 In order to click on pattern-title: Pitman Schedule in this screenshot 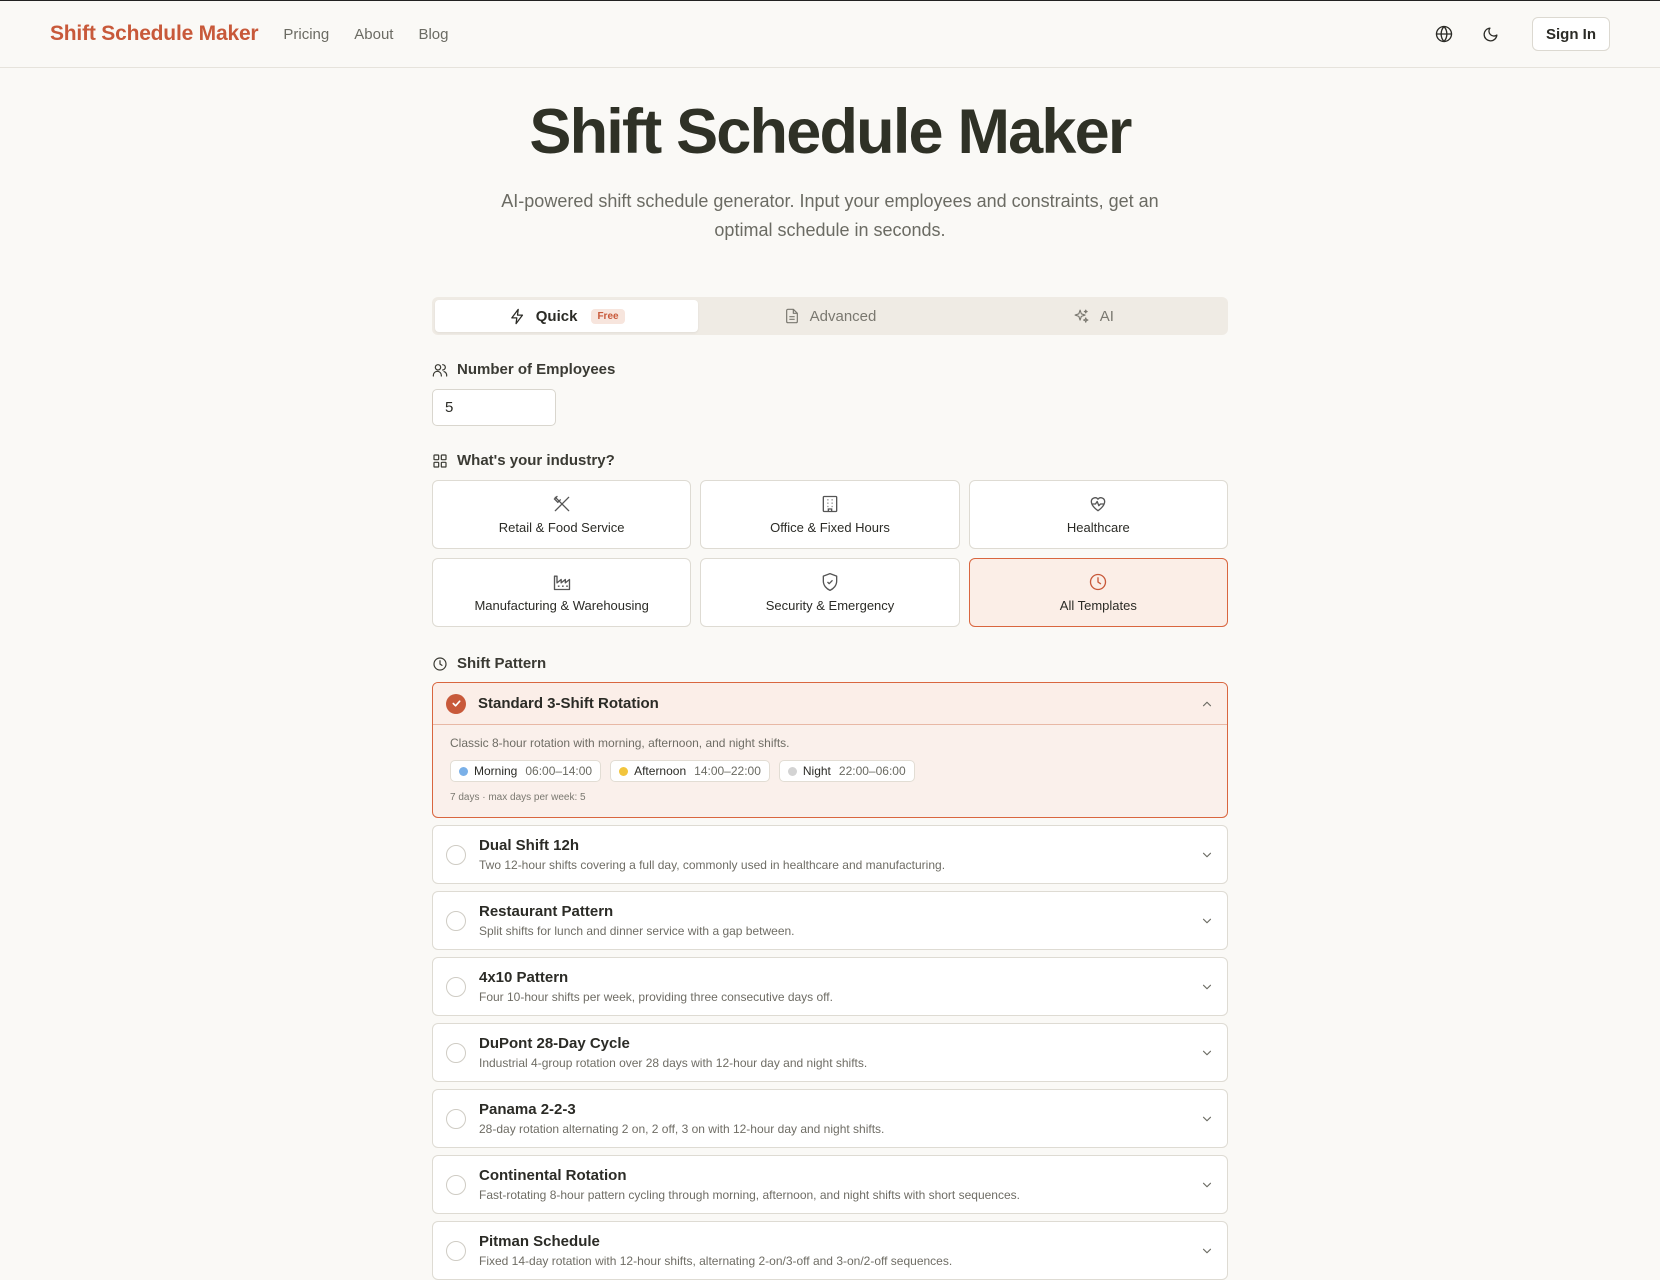, I will do `click(539, 1241)`.